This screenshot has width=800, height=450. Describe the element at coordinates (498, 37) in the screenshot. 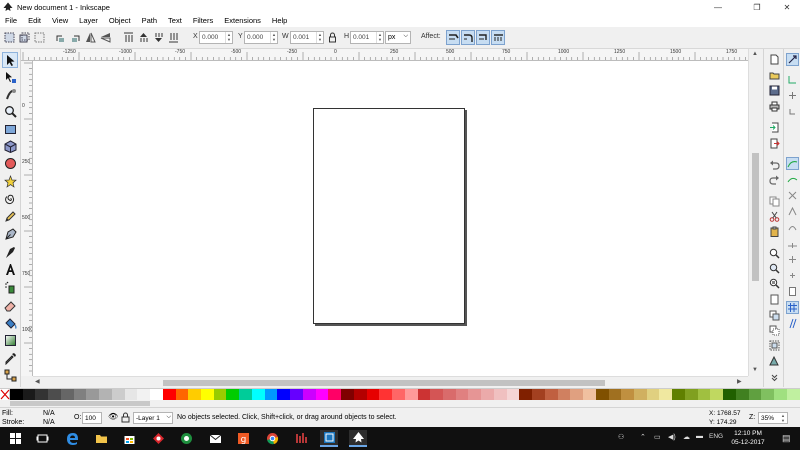

I see `affect-patterns-button` at that location.